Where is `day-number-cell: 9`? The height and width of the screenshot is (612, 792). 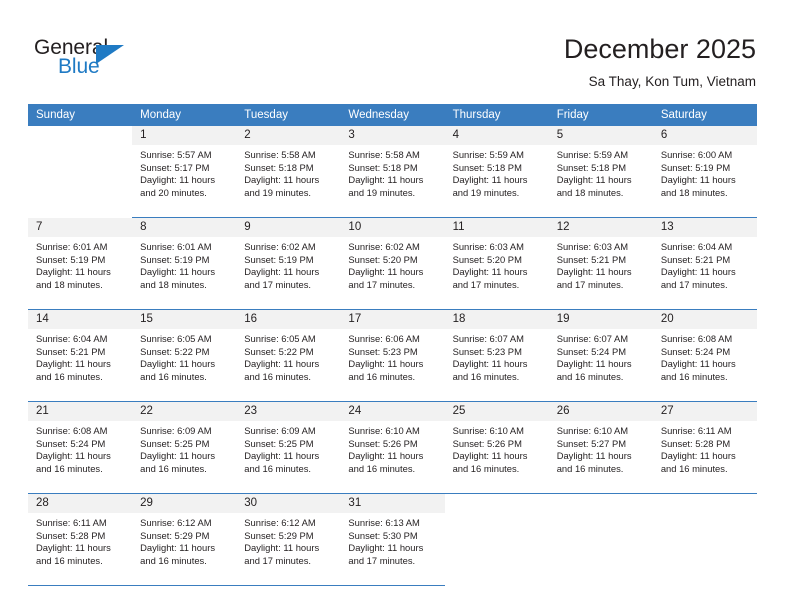 day-number-cell: 9 is located at coordinates (288, 227).